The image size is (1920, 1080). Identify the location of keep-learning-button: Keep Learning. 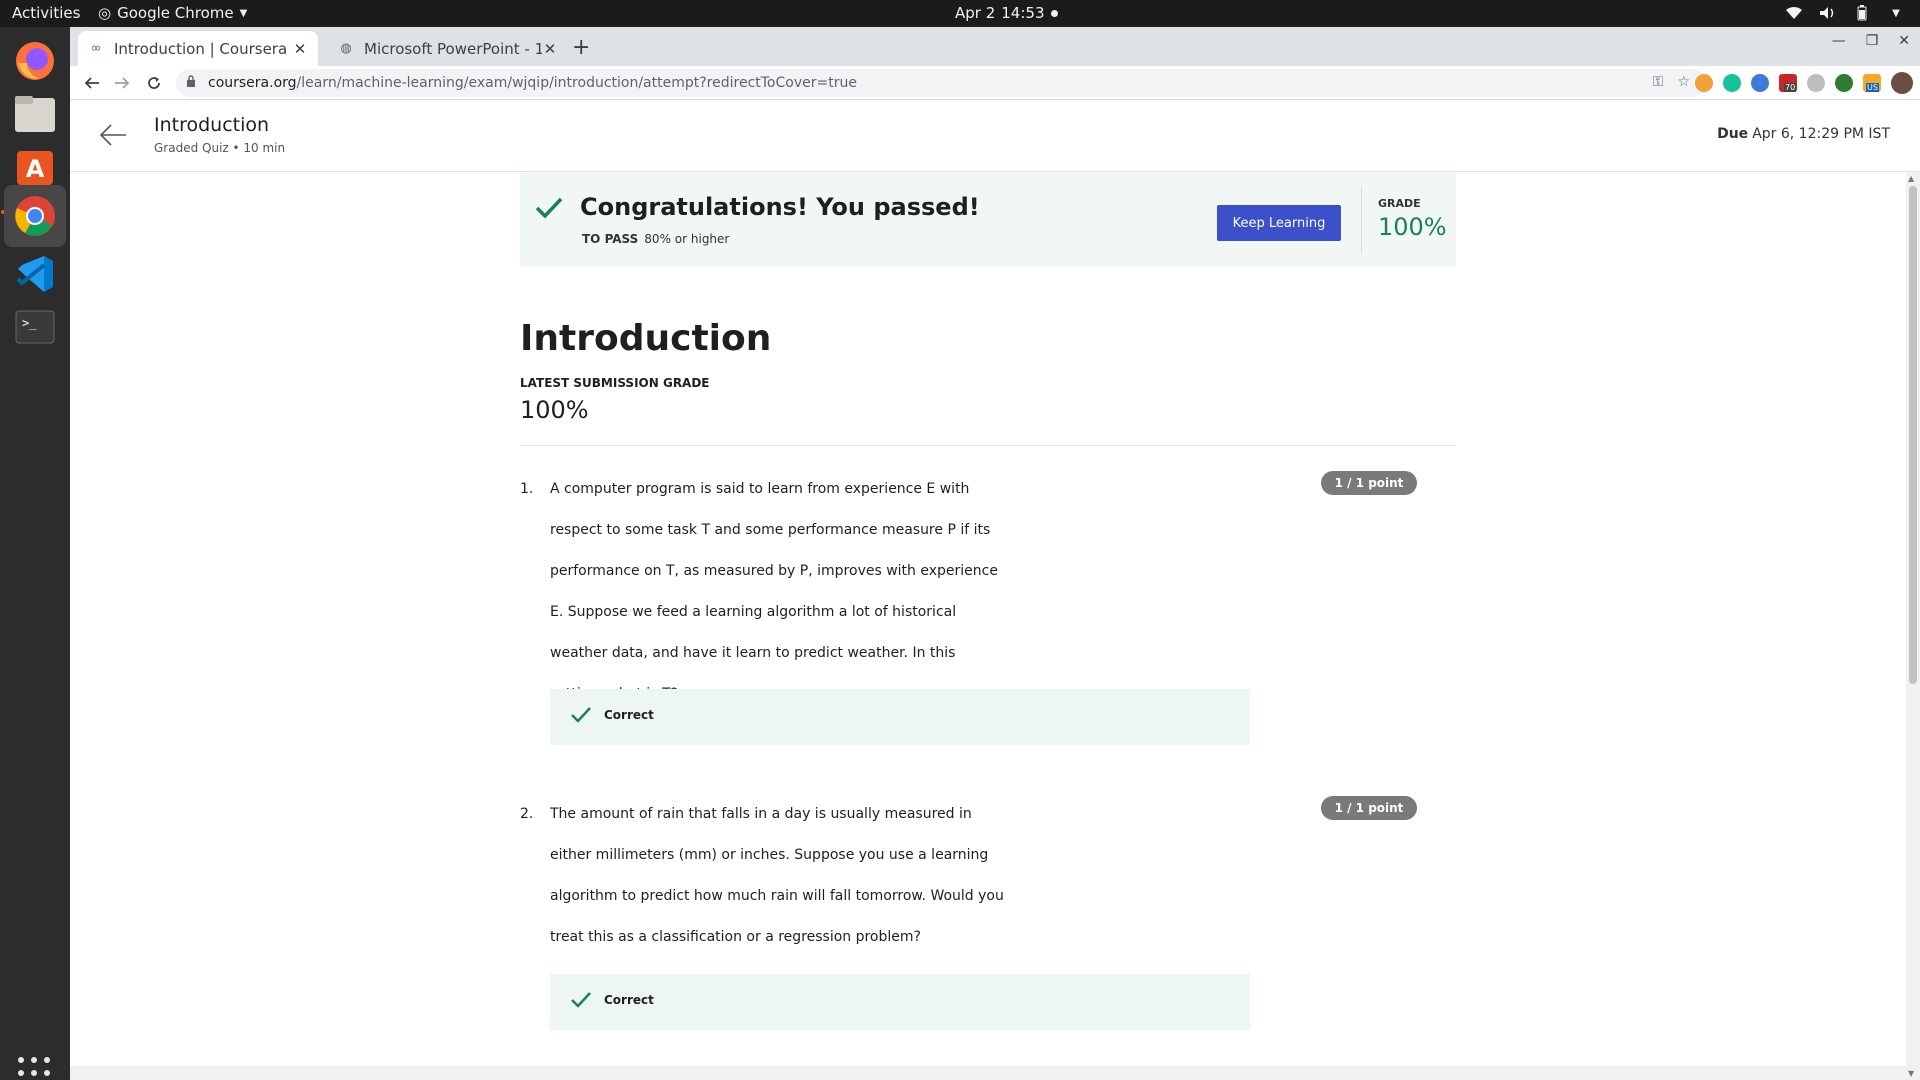
(1279, 223).